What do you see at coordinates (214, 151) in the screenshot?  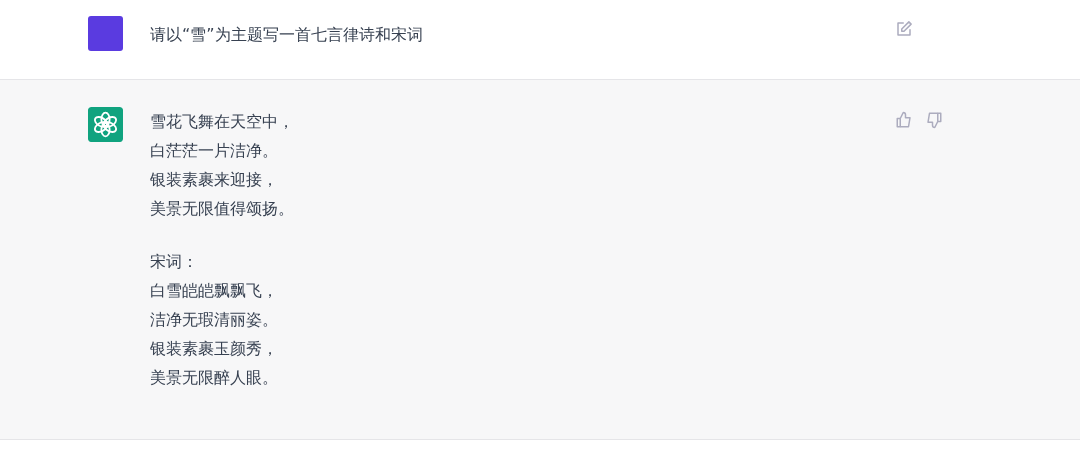 I see `poem-line: 白茫茫一片洁净。` at bounding box center [214, 151].